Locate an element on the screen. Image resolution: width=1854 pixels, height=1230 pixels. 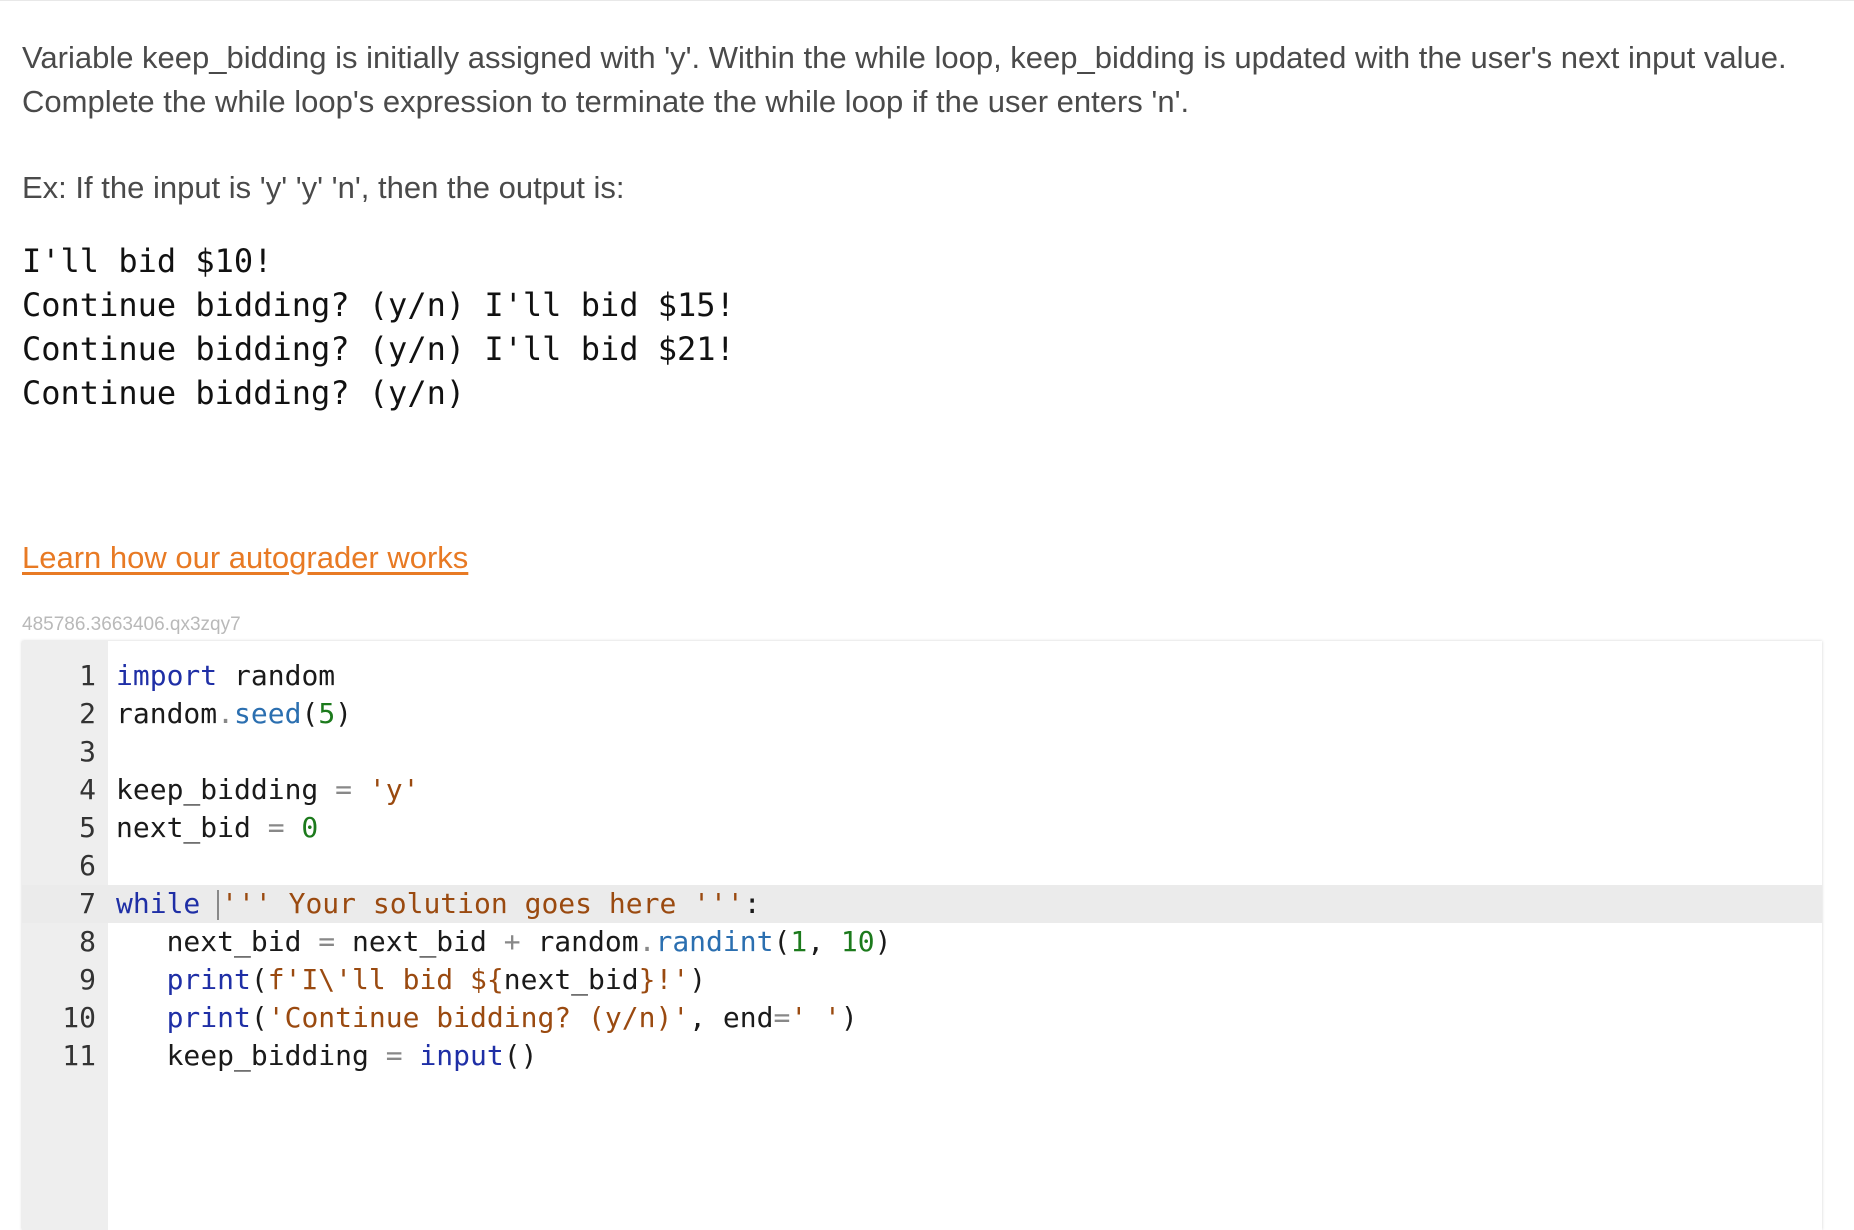
line-number: 3 is located at coordinates (87, 751).